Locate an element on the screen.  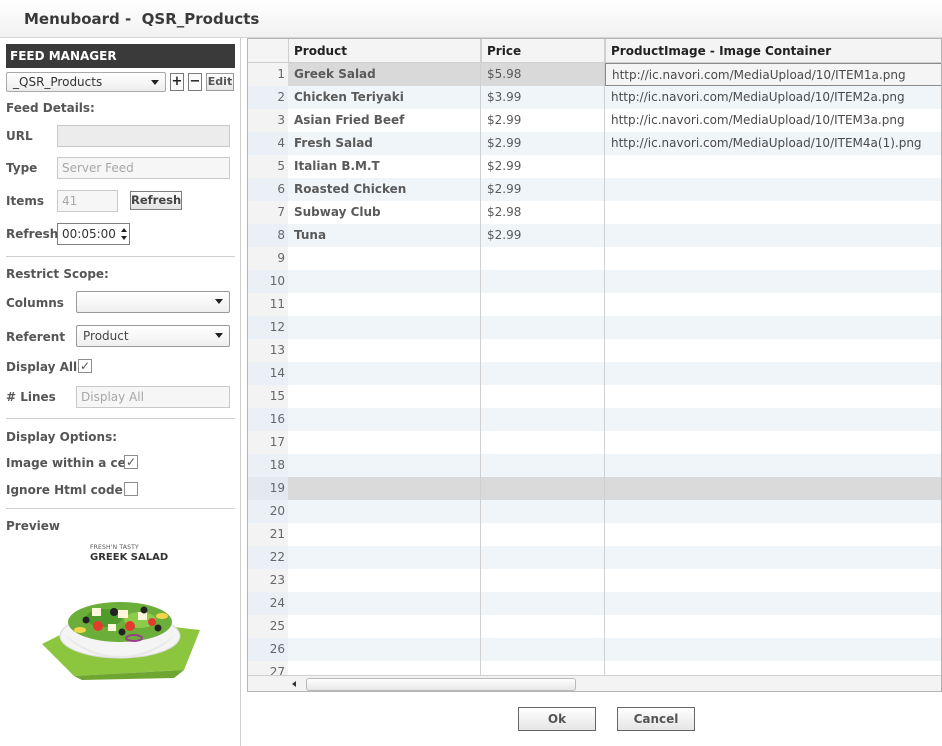
image-within-cell-checkbox: ✓ is located at coordinates (131, 462).